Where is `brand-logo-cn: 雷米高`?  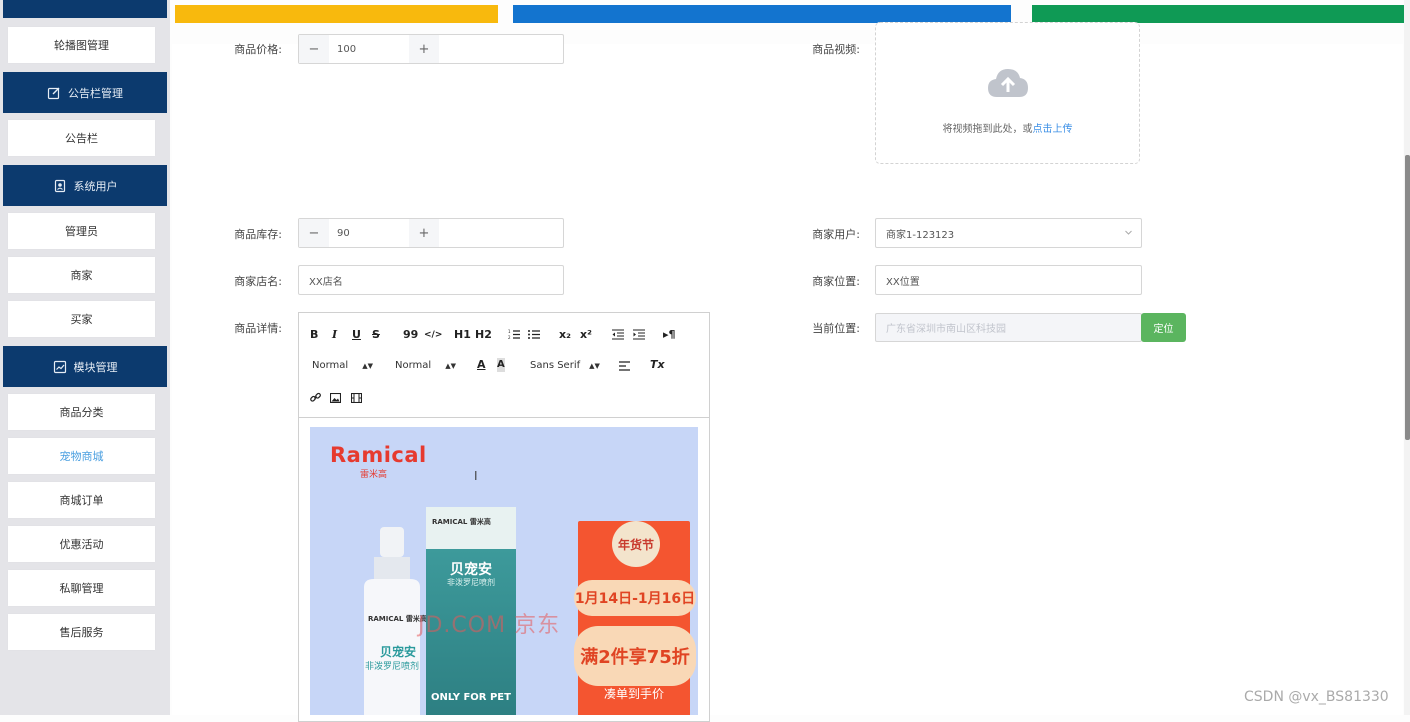 brand-logo-cn: 雷米高 is located at coordinates (374, 475).